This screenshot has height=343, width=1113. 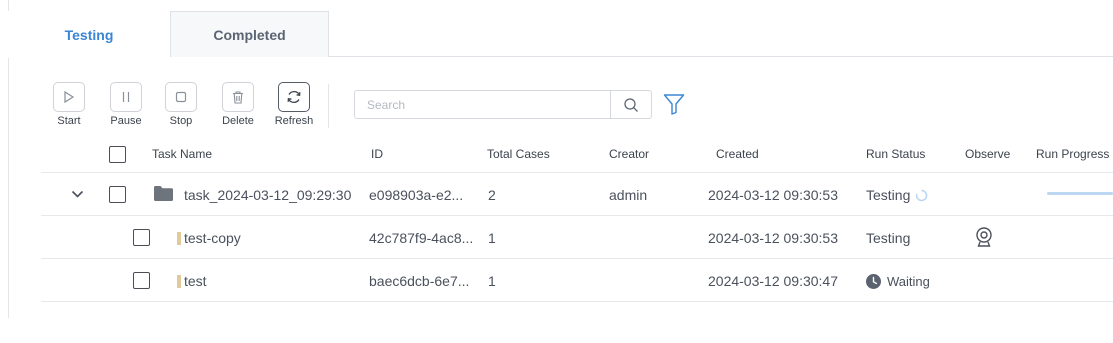 I want to click on folder-icon, so click(x=163, y=193).